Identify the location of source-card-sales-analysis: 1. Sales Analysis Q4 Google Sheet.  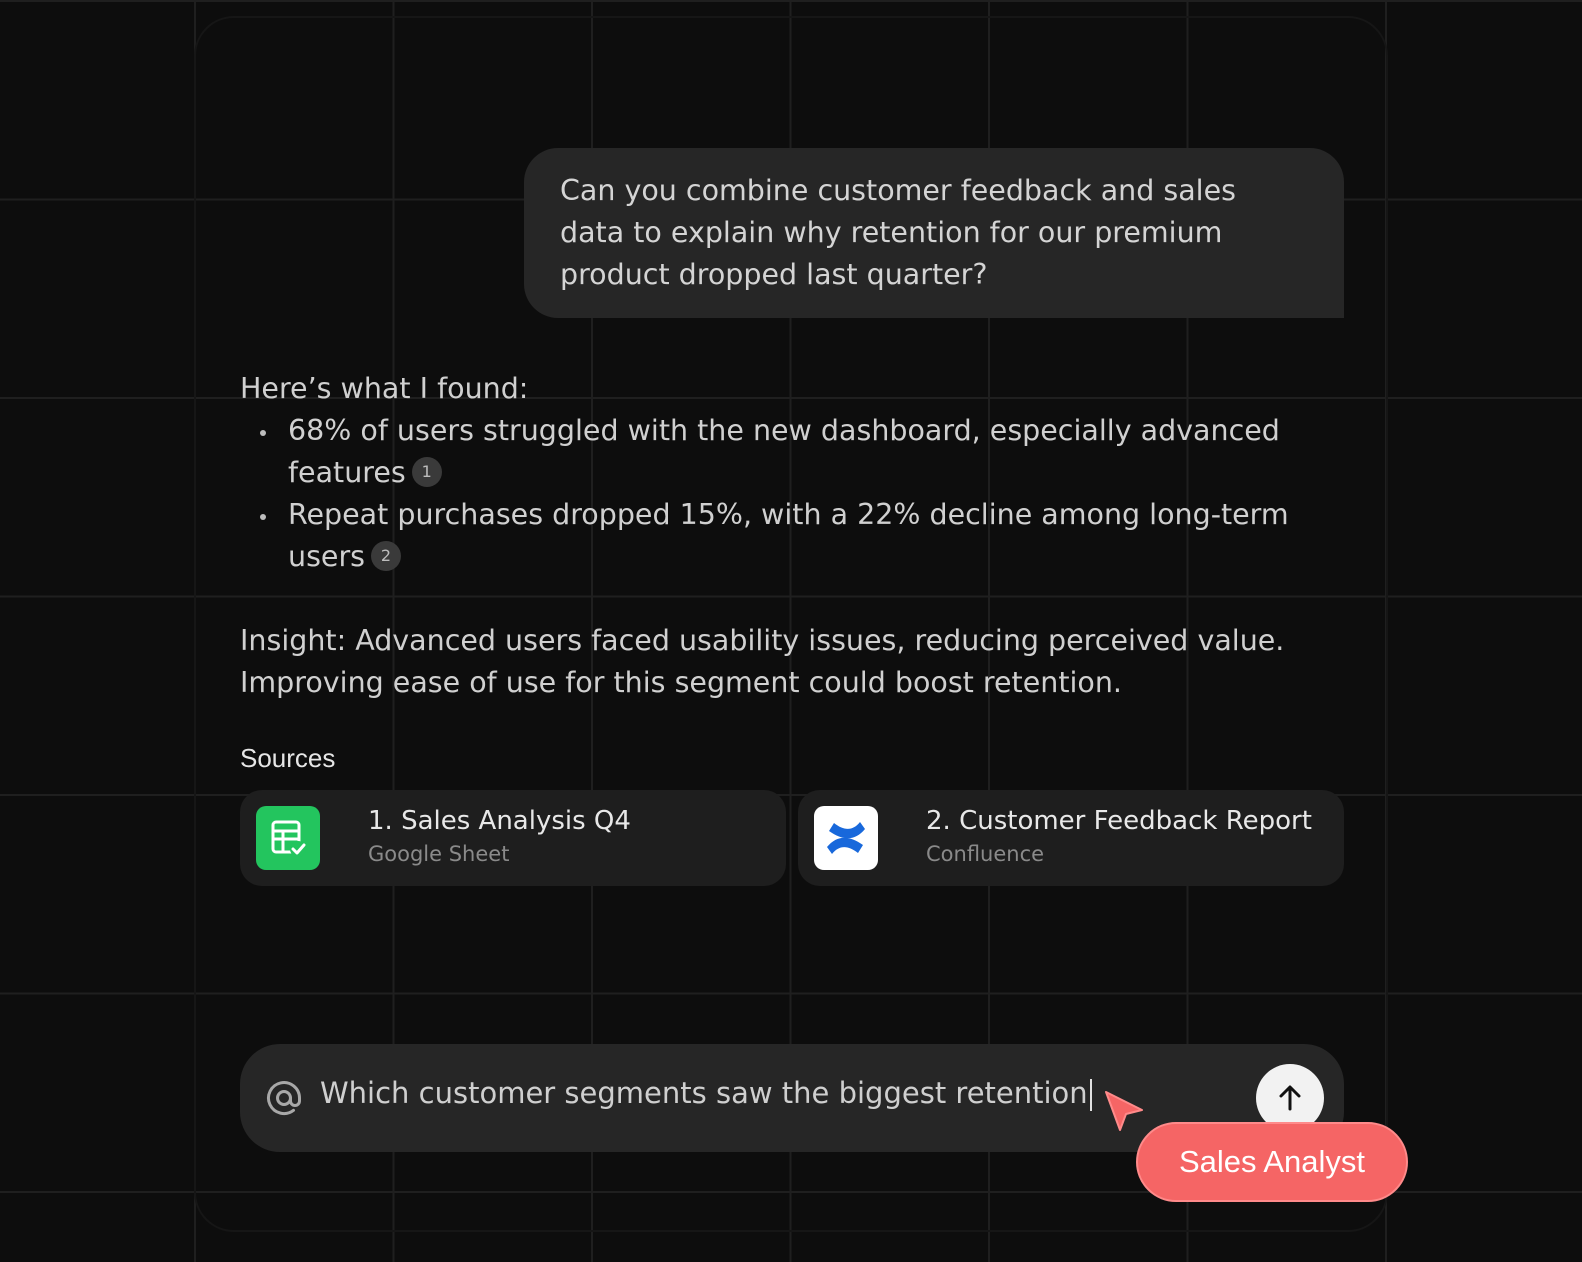
(513, 838).